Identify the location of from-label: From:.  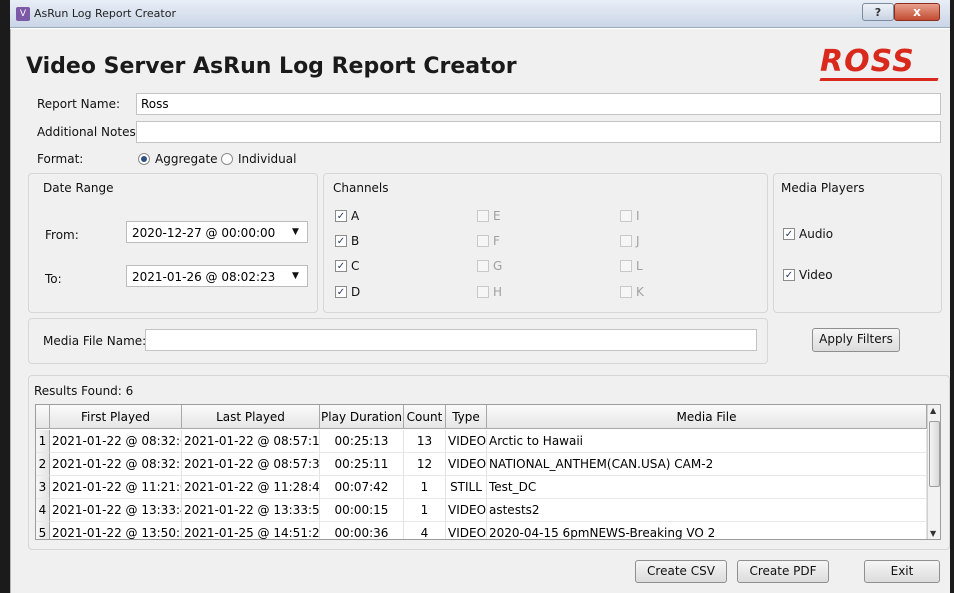
(62, 235).